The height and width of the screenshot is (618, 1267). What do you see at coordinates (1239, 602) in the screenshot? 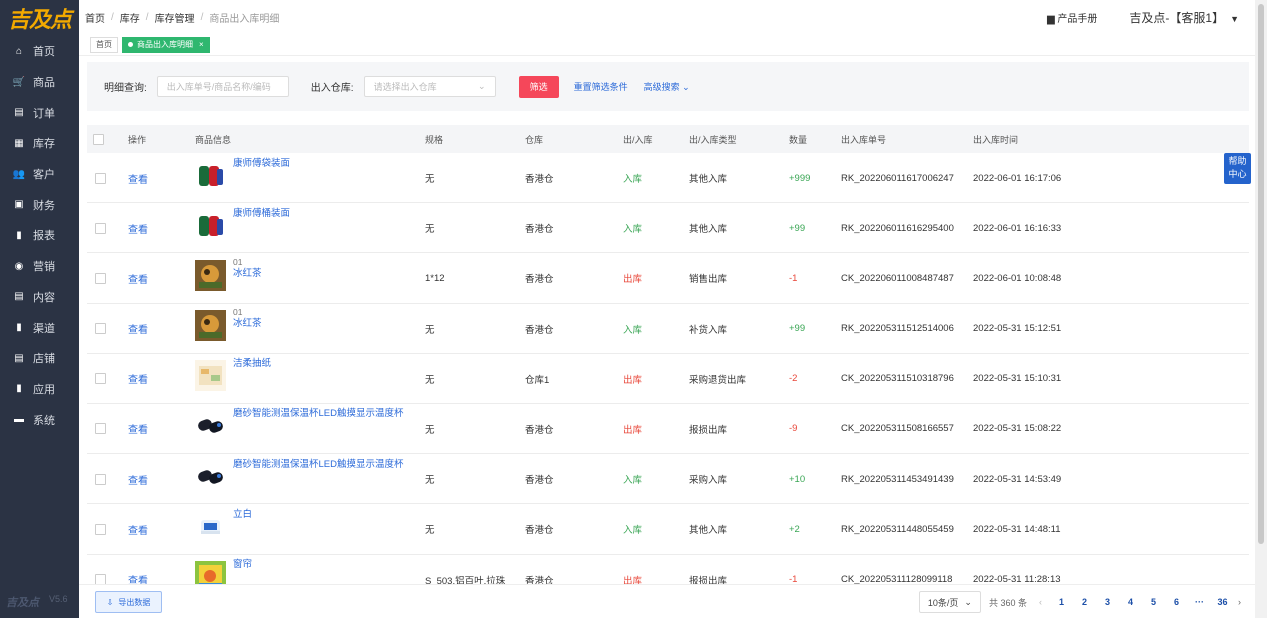
I see `next-page-icon: ›` at bounding box center [1239, 602].